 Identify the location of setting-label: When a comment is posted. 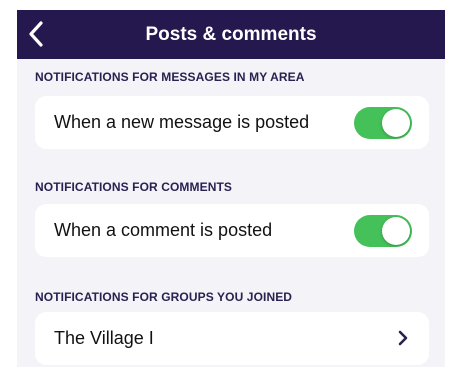
(163, 230).